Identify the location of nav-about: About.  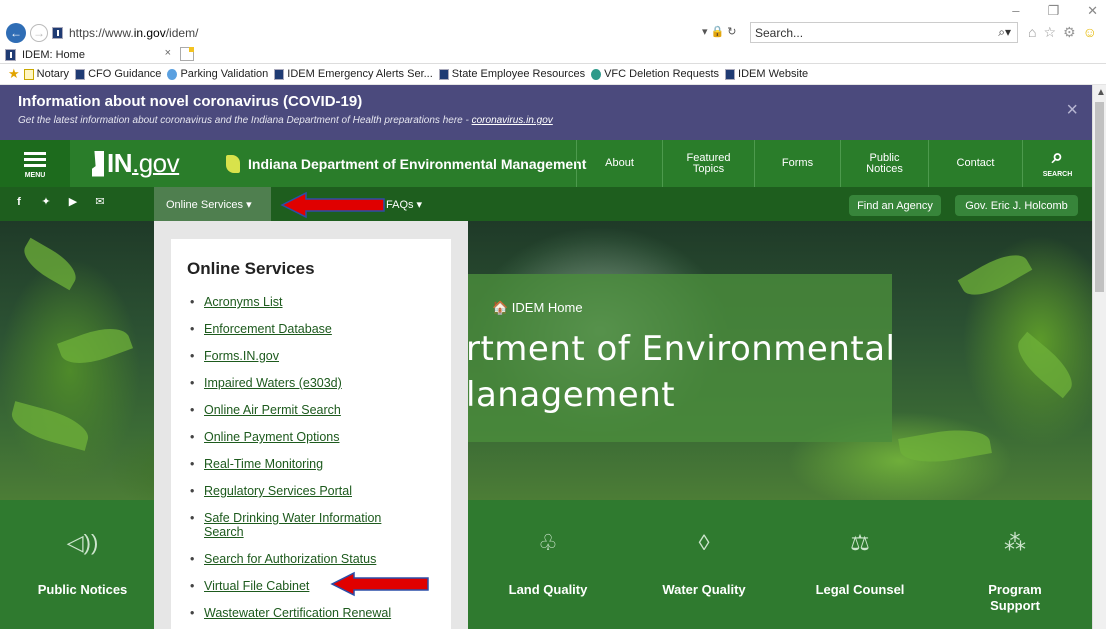
(619, 163).